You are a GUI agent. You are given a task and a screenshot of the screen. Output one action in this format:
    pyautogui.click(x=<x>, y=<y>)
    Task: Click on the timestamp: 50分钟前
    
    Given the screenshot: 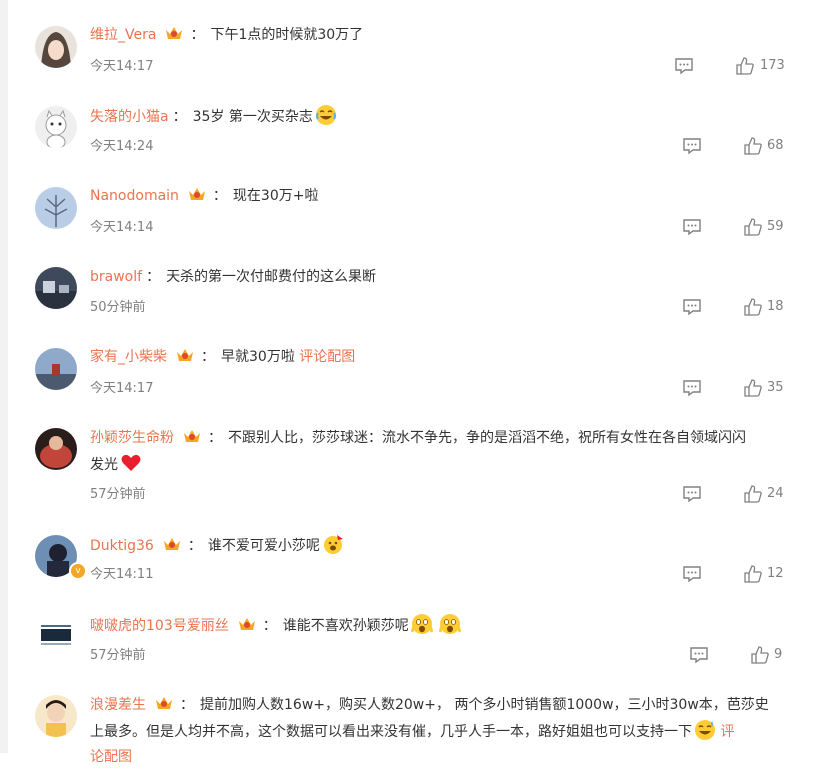 What is the action you would take?
    pyautogui.click(x=118, y=307)
    